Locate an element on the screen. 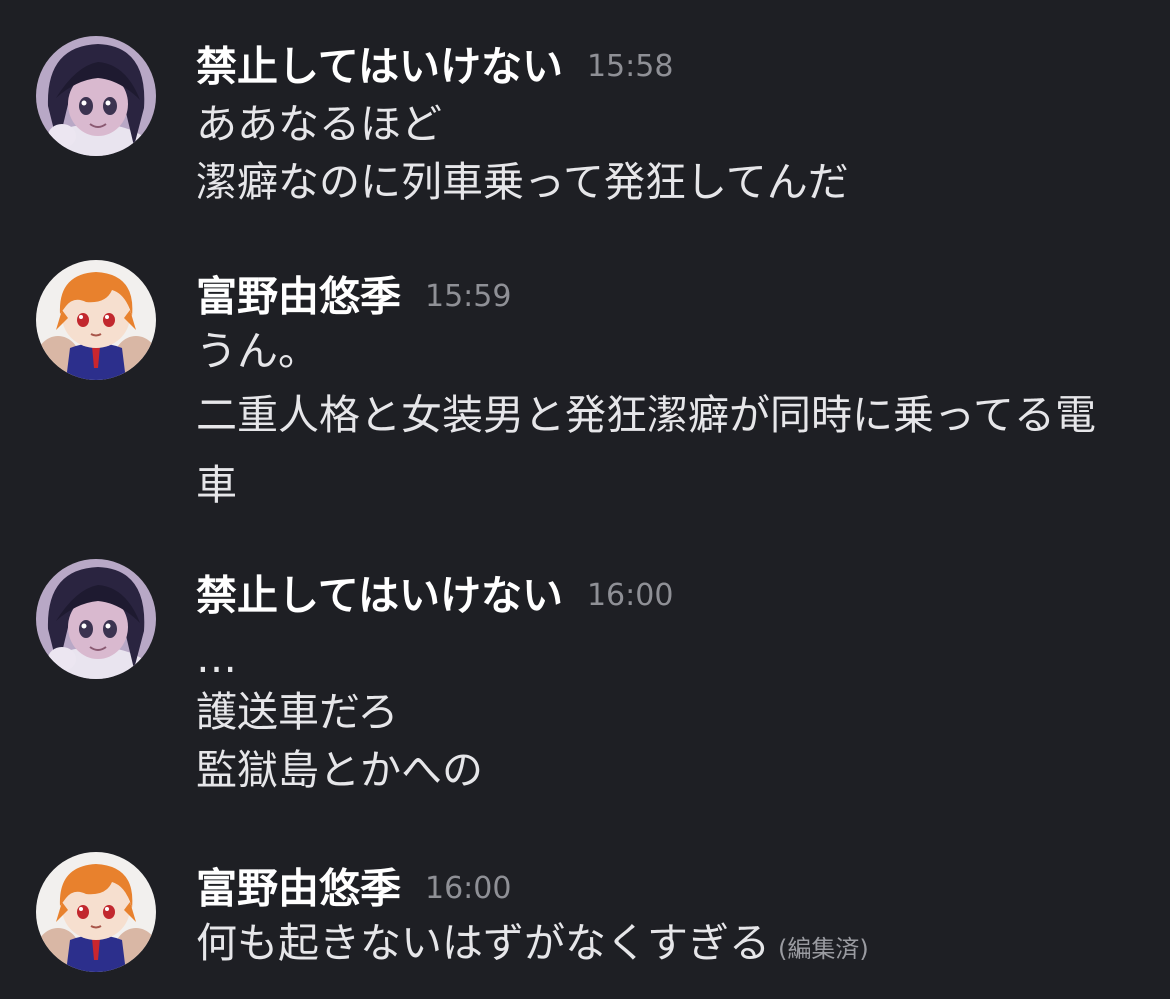 This screenshot has height=999, width=1170. message-header: 禁止してはいけない 15:58 is located at coordinates (434, 66).